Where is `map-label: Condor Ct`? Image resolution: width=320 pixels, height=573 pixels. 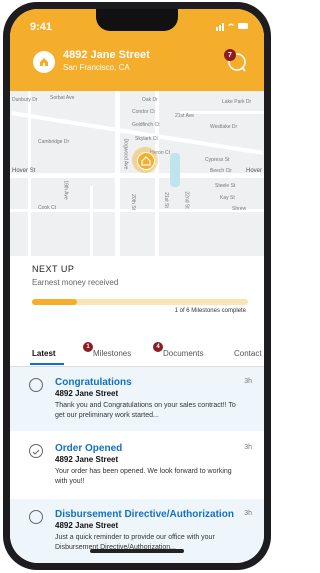 map-label: Condor Ct is located at coordinates (143, 112).